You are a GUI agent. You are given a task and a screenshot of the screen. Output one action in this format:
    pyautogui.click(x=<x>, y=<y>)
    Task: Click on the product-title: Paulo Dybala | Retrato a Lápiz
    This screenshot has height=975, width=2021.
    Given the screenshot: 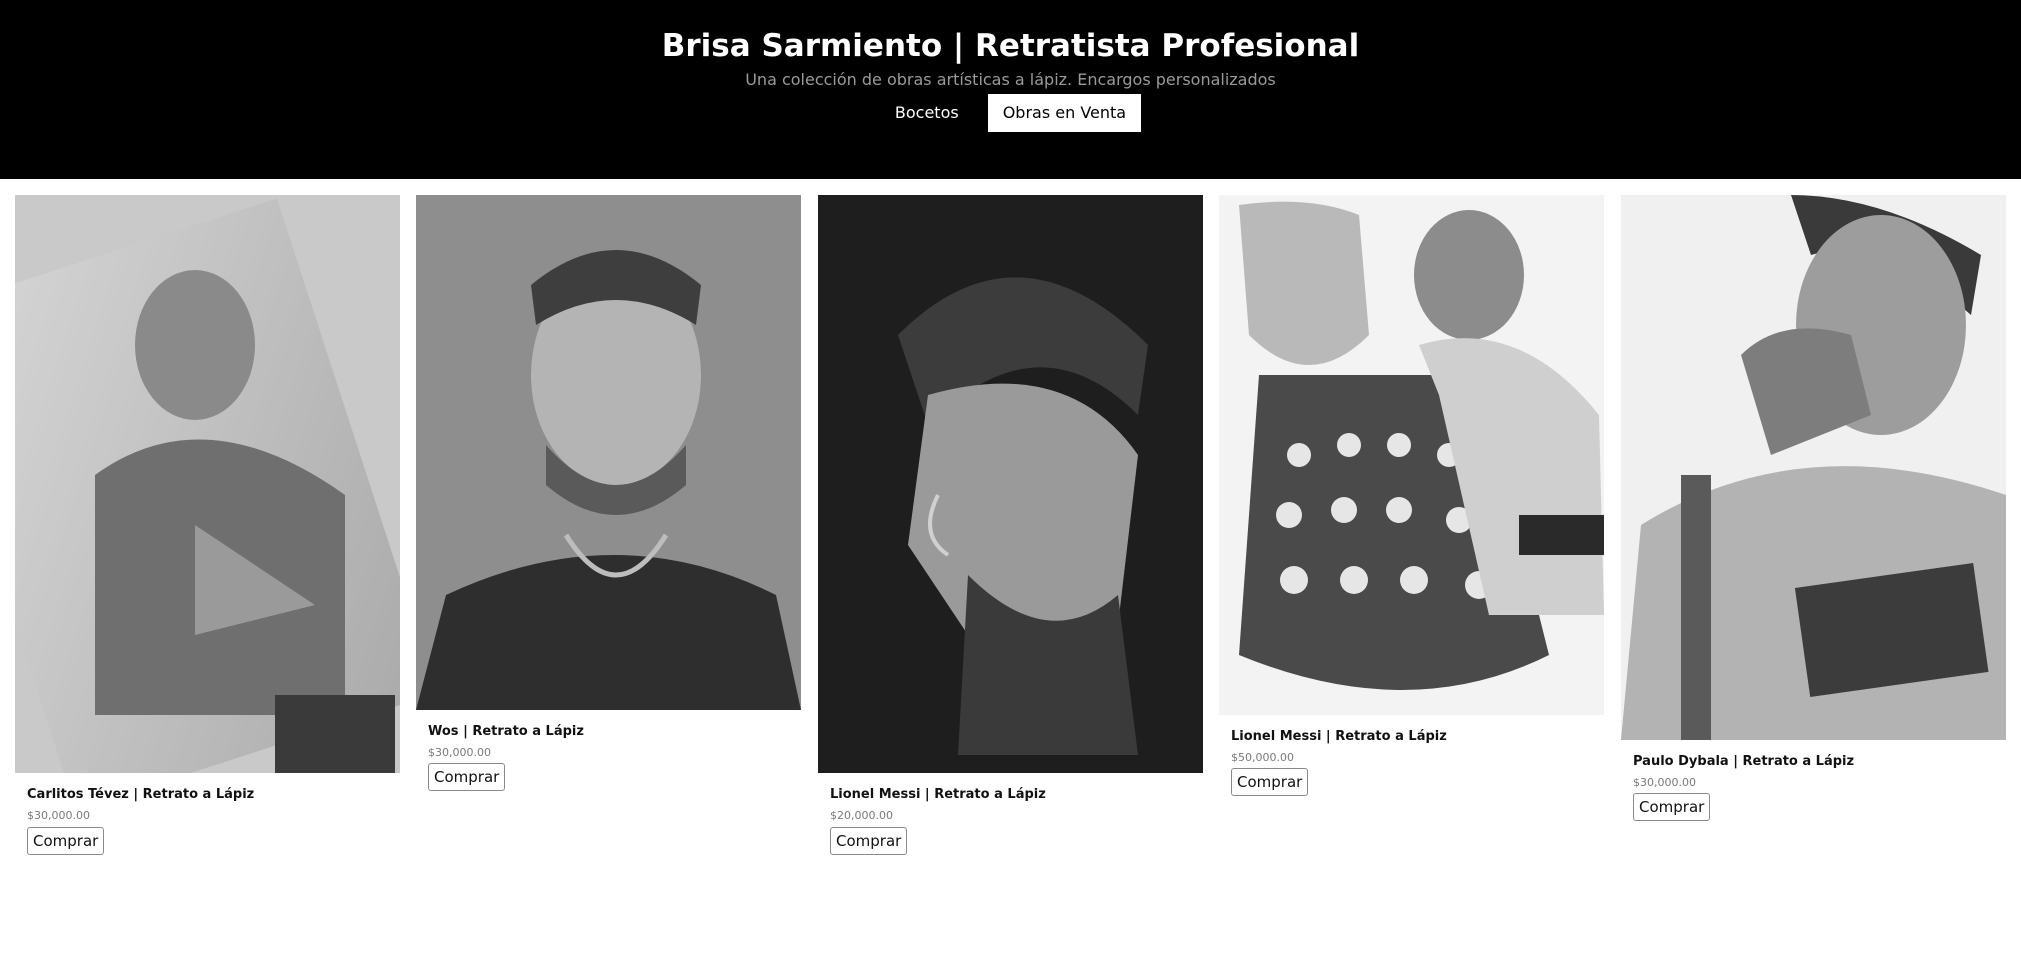 What is the action you would take?
    pyautogui.click(x=1744, y=761)
    